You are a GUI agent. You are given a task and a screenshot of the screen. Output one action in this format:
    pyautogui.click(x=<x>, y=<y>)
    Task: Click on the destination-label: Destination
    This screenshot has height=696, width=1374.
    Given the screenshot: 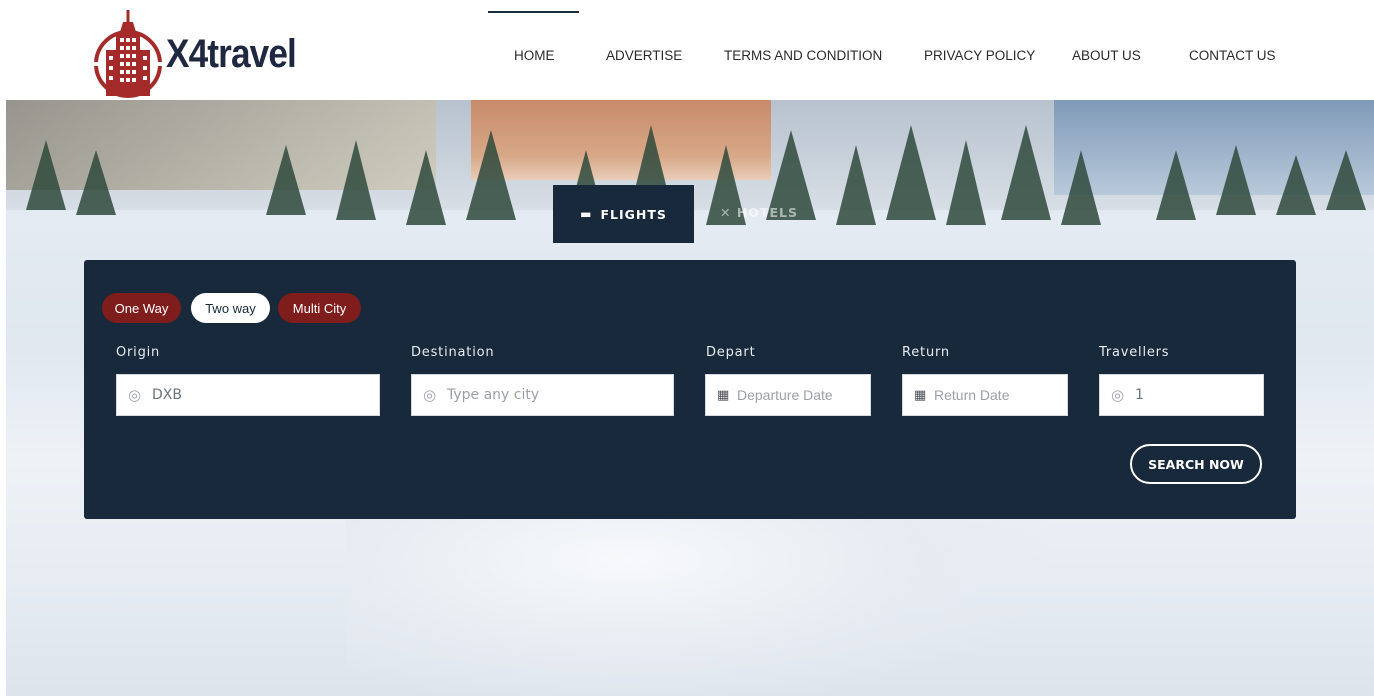 What is the action you would take?
    pyautogui.click(x=453, y=352)
    